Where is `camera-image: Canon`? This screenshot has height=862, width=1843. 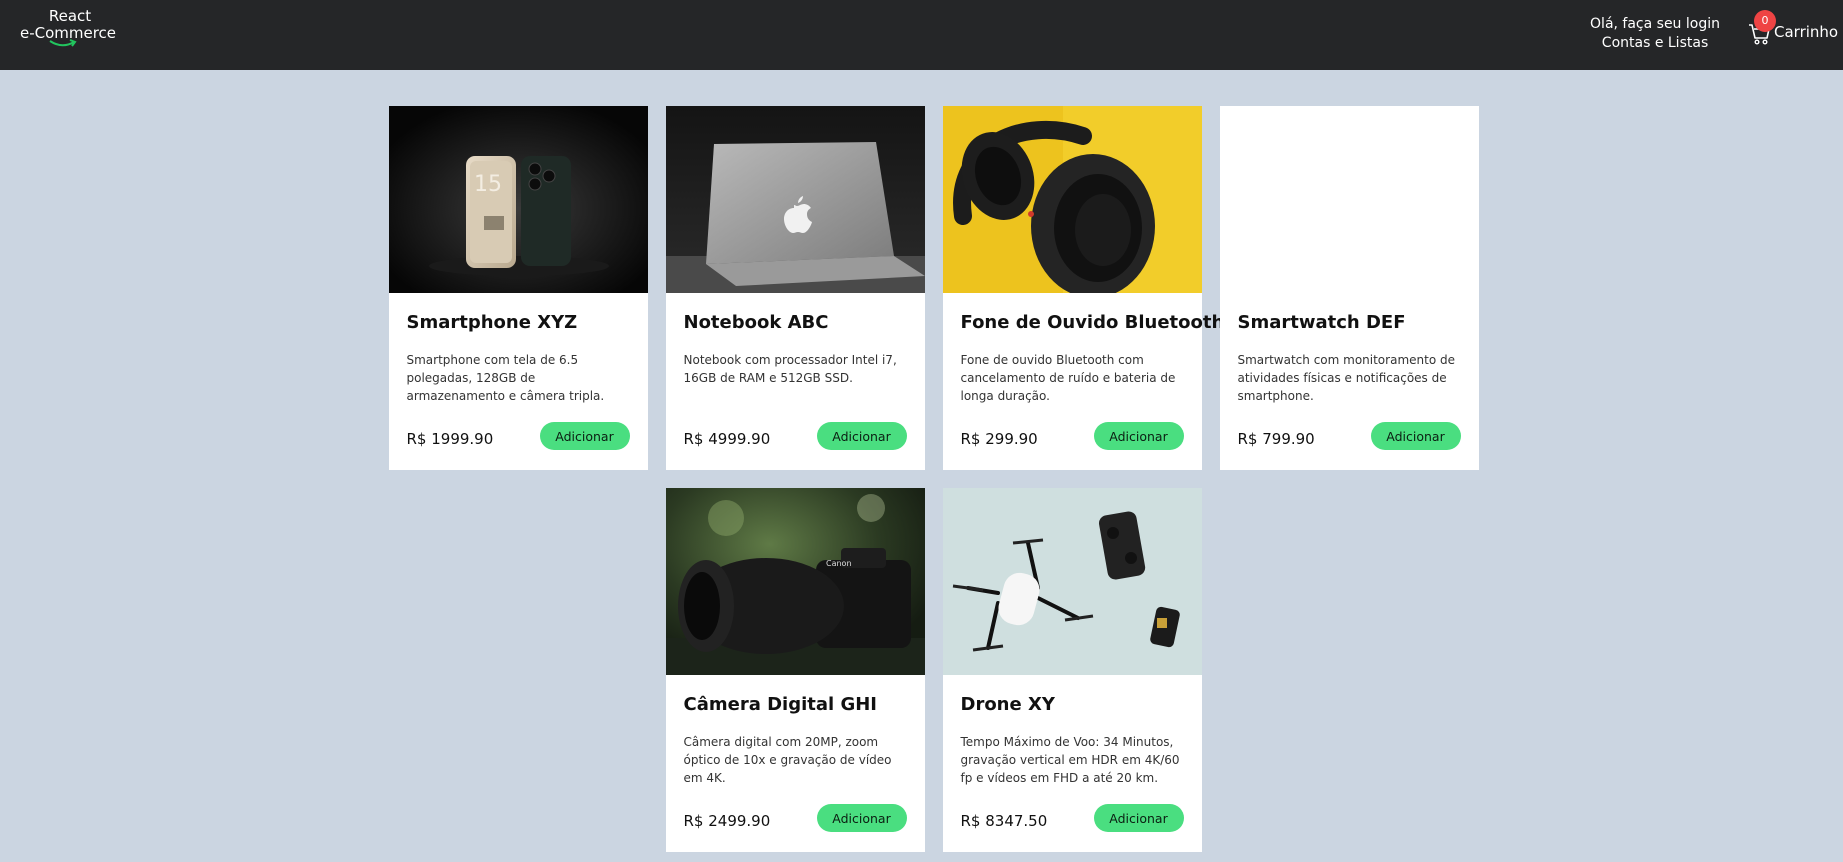 camera-image: Canon is located at coordinates (795, 581).